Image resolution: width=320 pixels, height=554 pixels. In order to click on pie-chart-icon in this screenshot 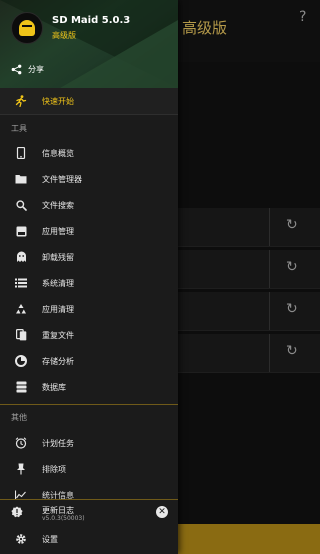, I will do `click(21, 361)`.